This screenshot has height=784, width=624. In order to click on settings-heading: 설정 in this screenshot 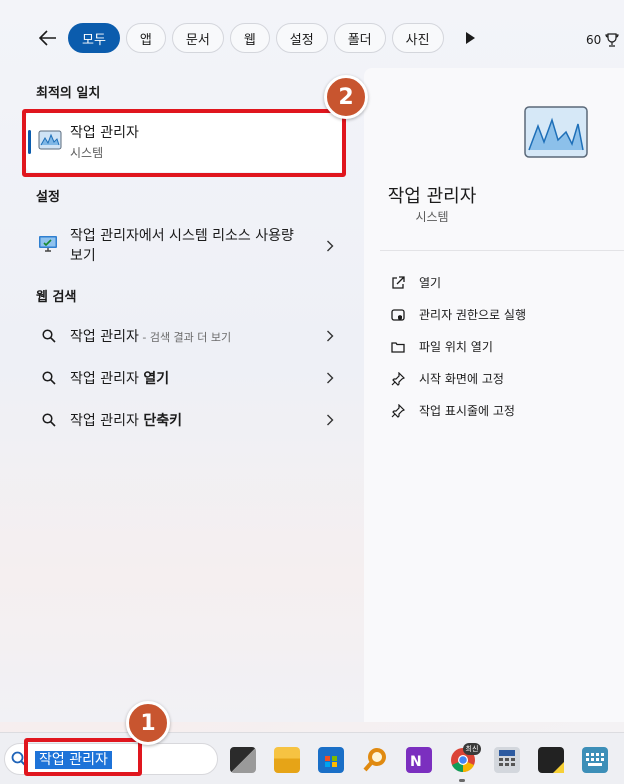, I will do `click(48, 197)`.